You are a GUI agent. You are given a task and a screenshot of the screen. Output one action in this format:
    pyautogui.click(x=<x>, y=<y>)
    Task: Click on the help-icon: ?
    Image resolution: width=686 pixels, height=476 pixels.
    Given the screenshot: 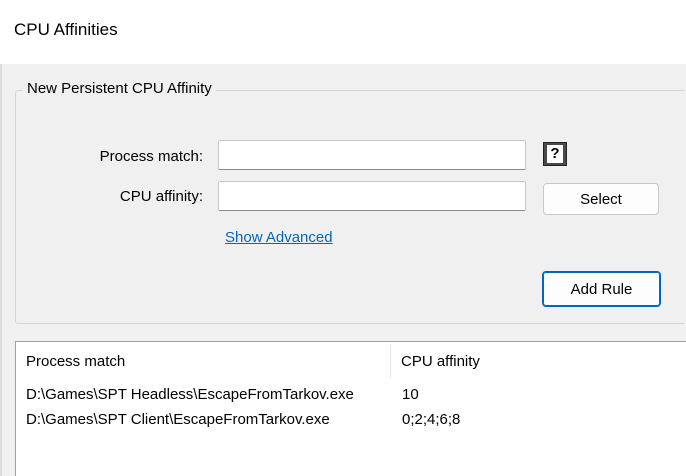 What is the action you would take?
    pyautogui.click(x=555, y=154)
    